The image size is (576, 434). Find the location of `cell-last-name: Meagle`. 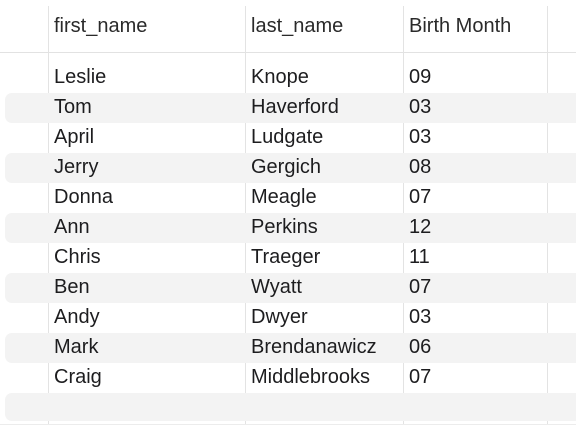

cell-last-name: Meagle is located at coordinates (284, 198).